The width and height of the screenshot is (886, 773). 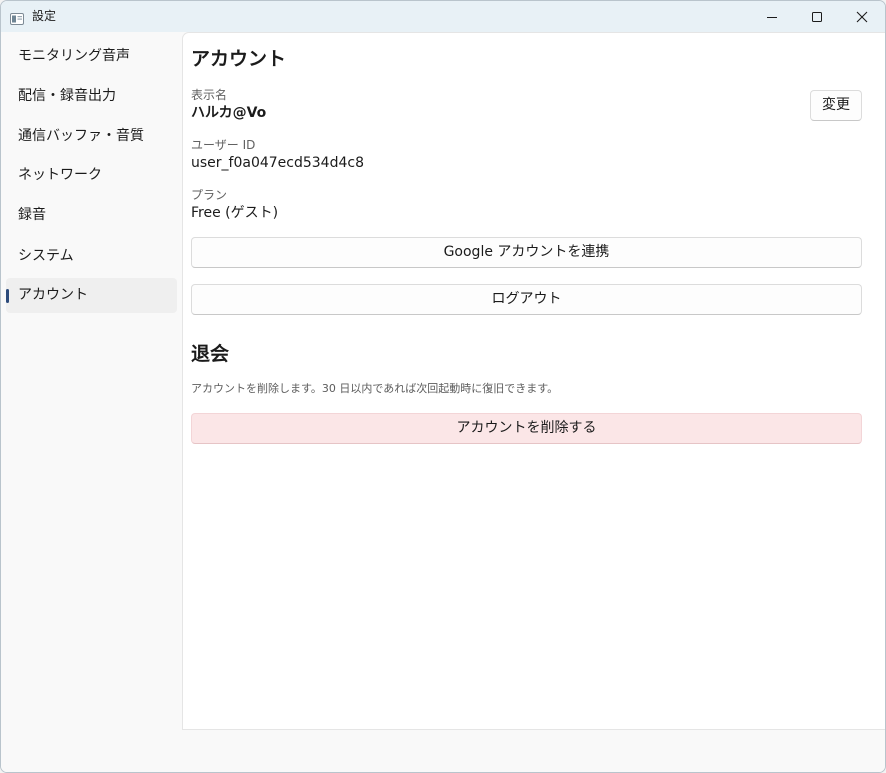 What do you see at coordinates (223, 145) in the screenshot?
I see `user-id-label: ユーザー ID` at bounding box center [223, 145].